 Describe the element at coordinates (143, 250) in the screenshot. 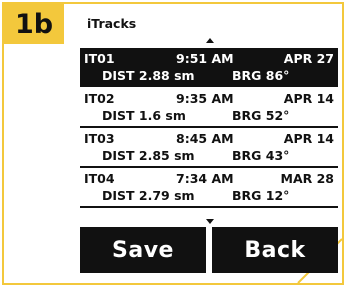

I see `save-button: Save` at that location.